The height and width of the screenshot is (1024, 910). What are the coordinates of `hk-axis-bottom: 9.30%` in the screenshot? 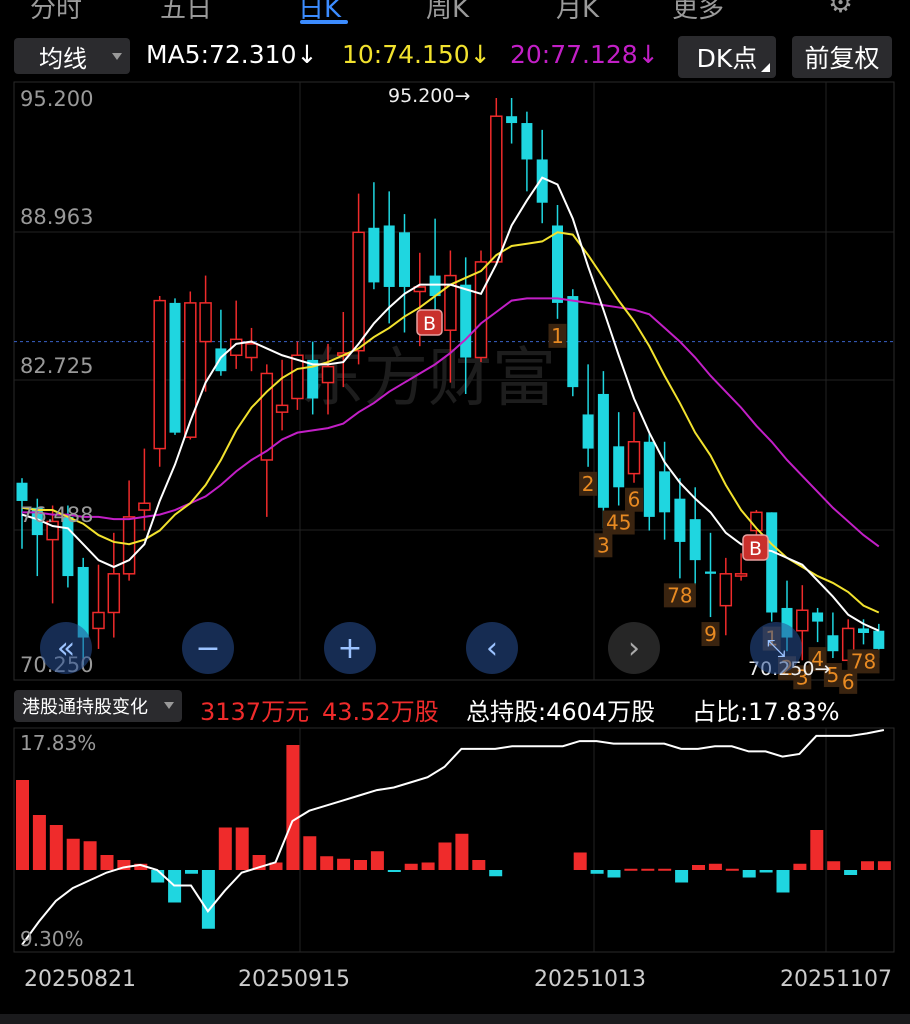 It's located at (52, 939).